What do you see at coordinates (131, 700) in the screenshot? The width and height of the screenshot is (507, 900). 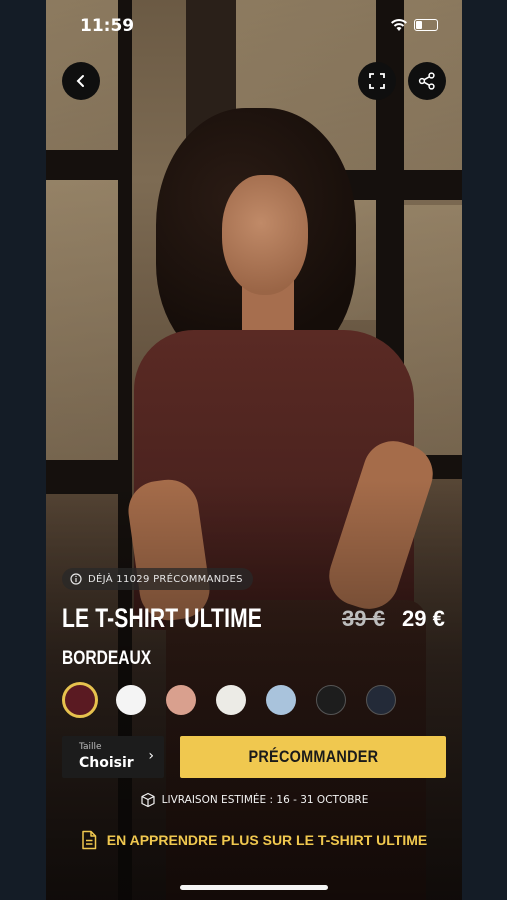 I see `swatch-white` at bounding box center [131, 700].